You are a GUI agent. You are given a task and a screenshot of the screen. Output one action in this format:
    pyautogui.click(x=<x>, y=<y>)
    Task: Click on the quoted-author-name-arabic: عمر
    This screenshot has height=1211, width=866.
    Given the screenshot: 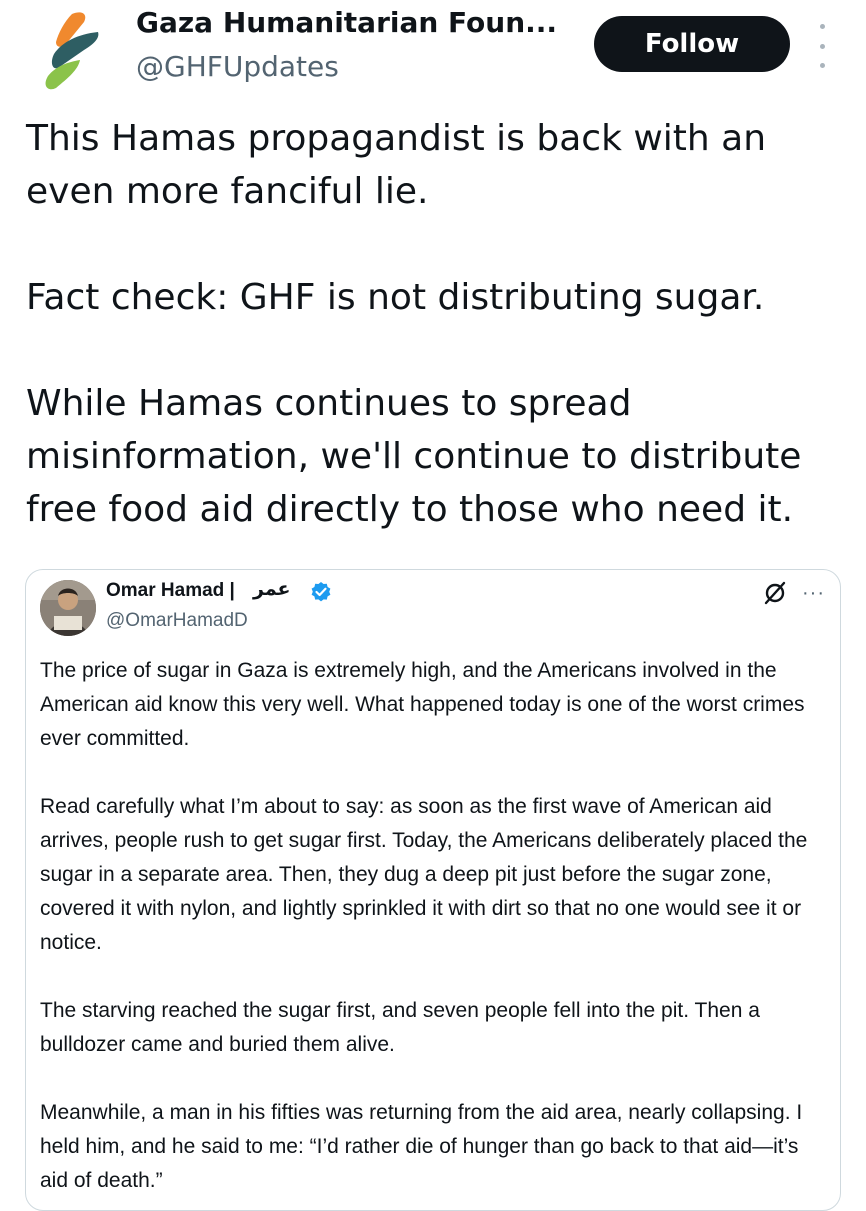 What is the action you would take?
    pyautogui.click(x=272, y=589)
    